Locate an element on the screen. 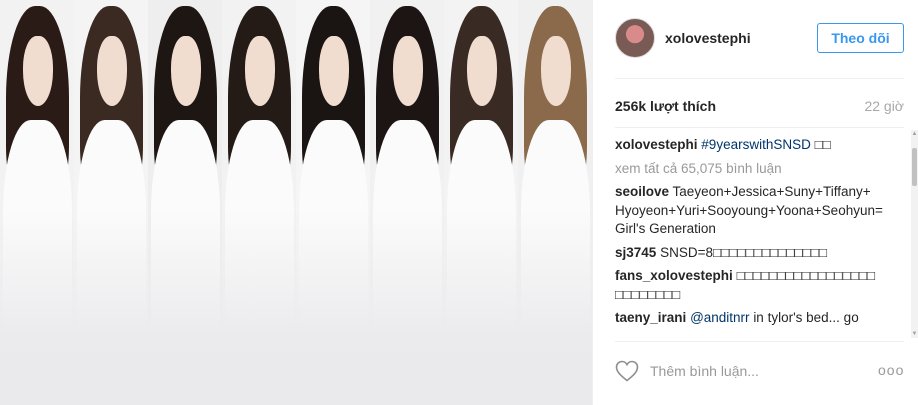 The image size is (918, 405). comment-username: seoilove is located at coordinates (642, 191).